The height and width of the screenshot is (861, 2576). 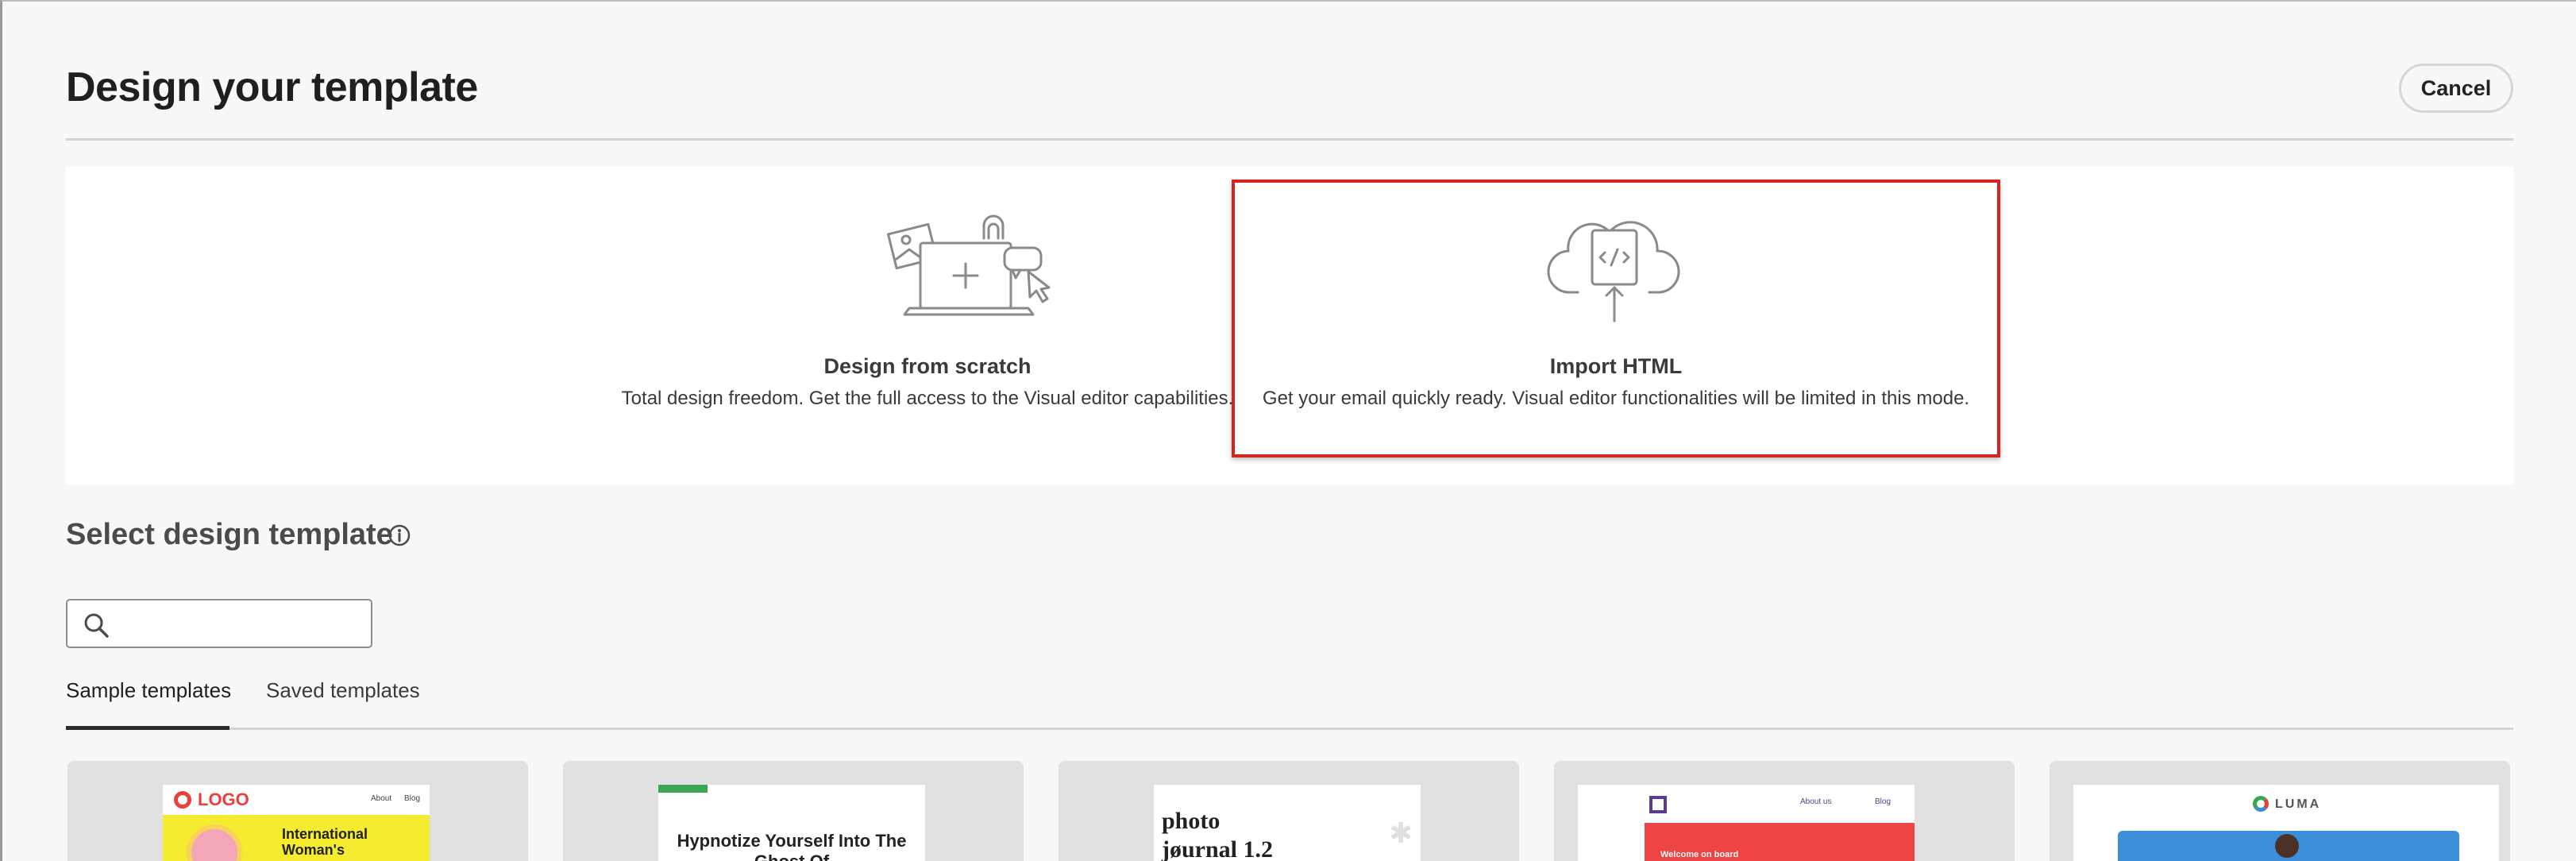 What do you see at coordinates (1746, 823) in the screenshot?
I see `template-thumbnail: About us Blog Welcome on board` at bounding box center [1746, 823].